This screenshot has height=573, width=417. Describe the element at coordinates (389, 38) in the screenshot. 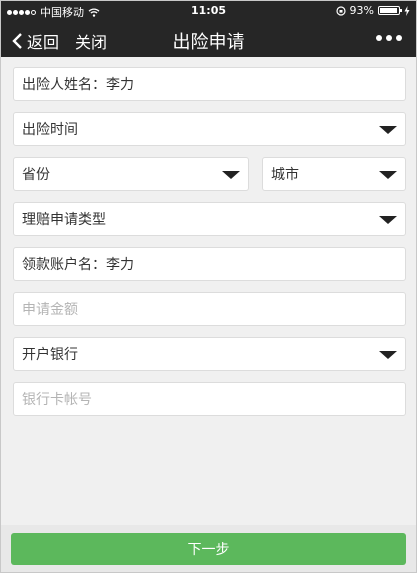

I see `more-icon` at that location.